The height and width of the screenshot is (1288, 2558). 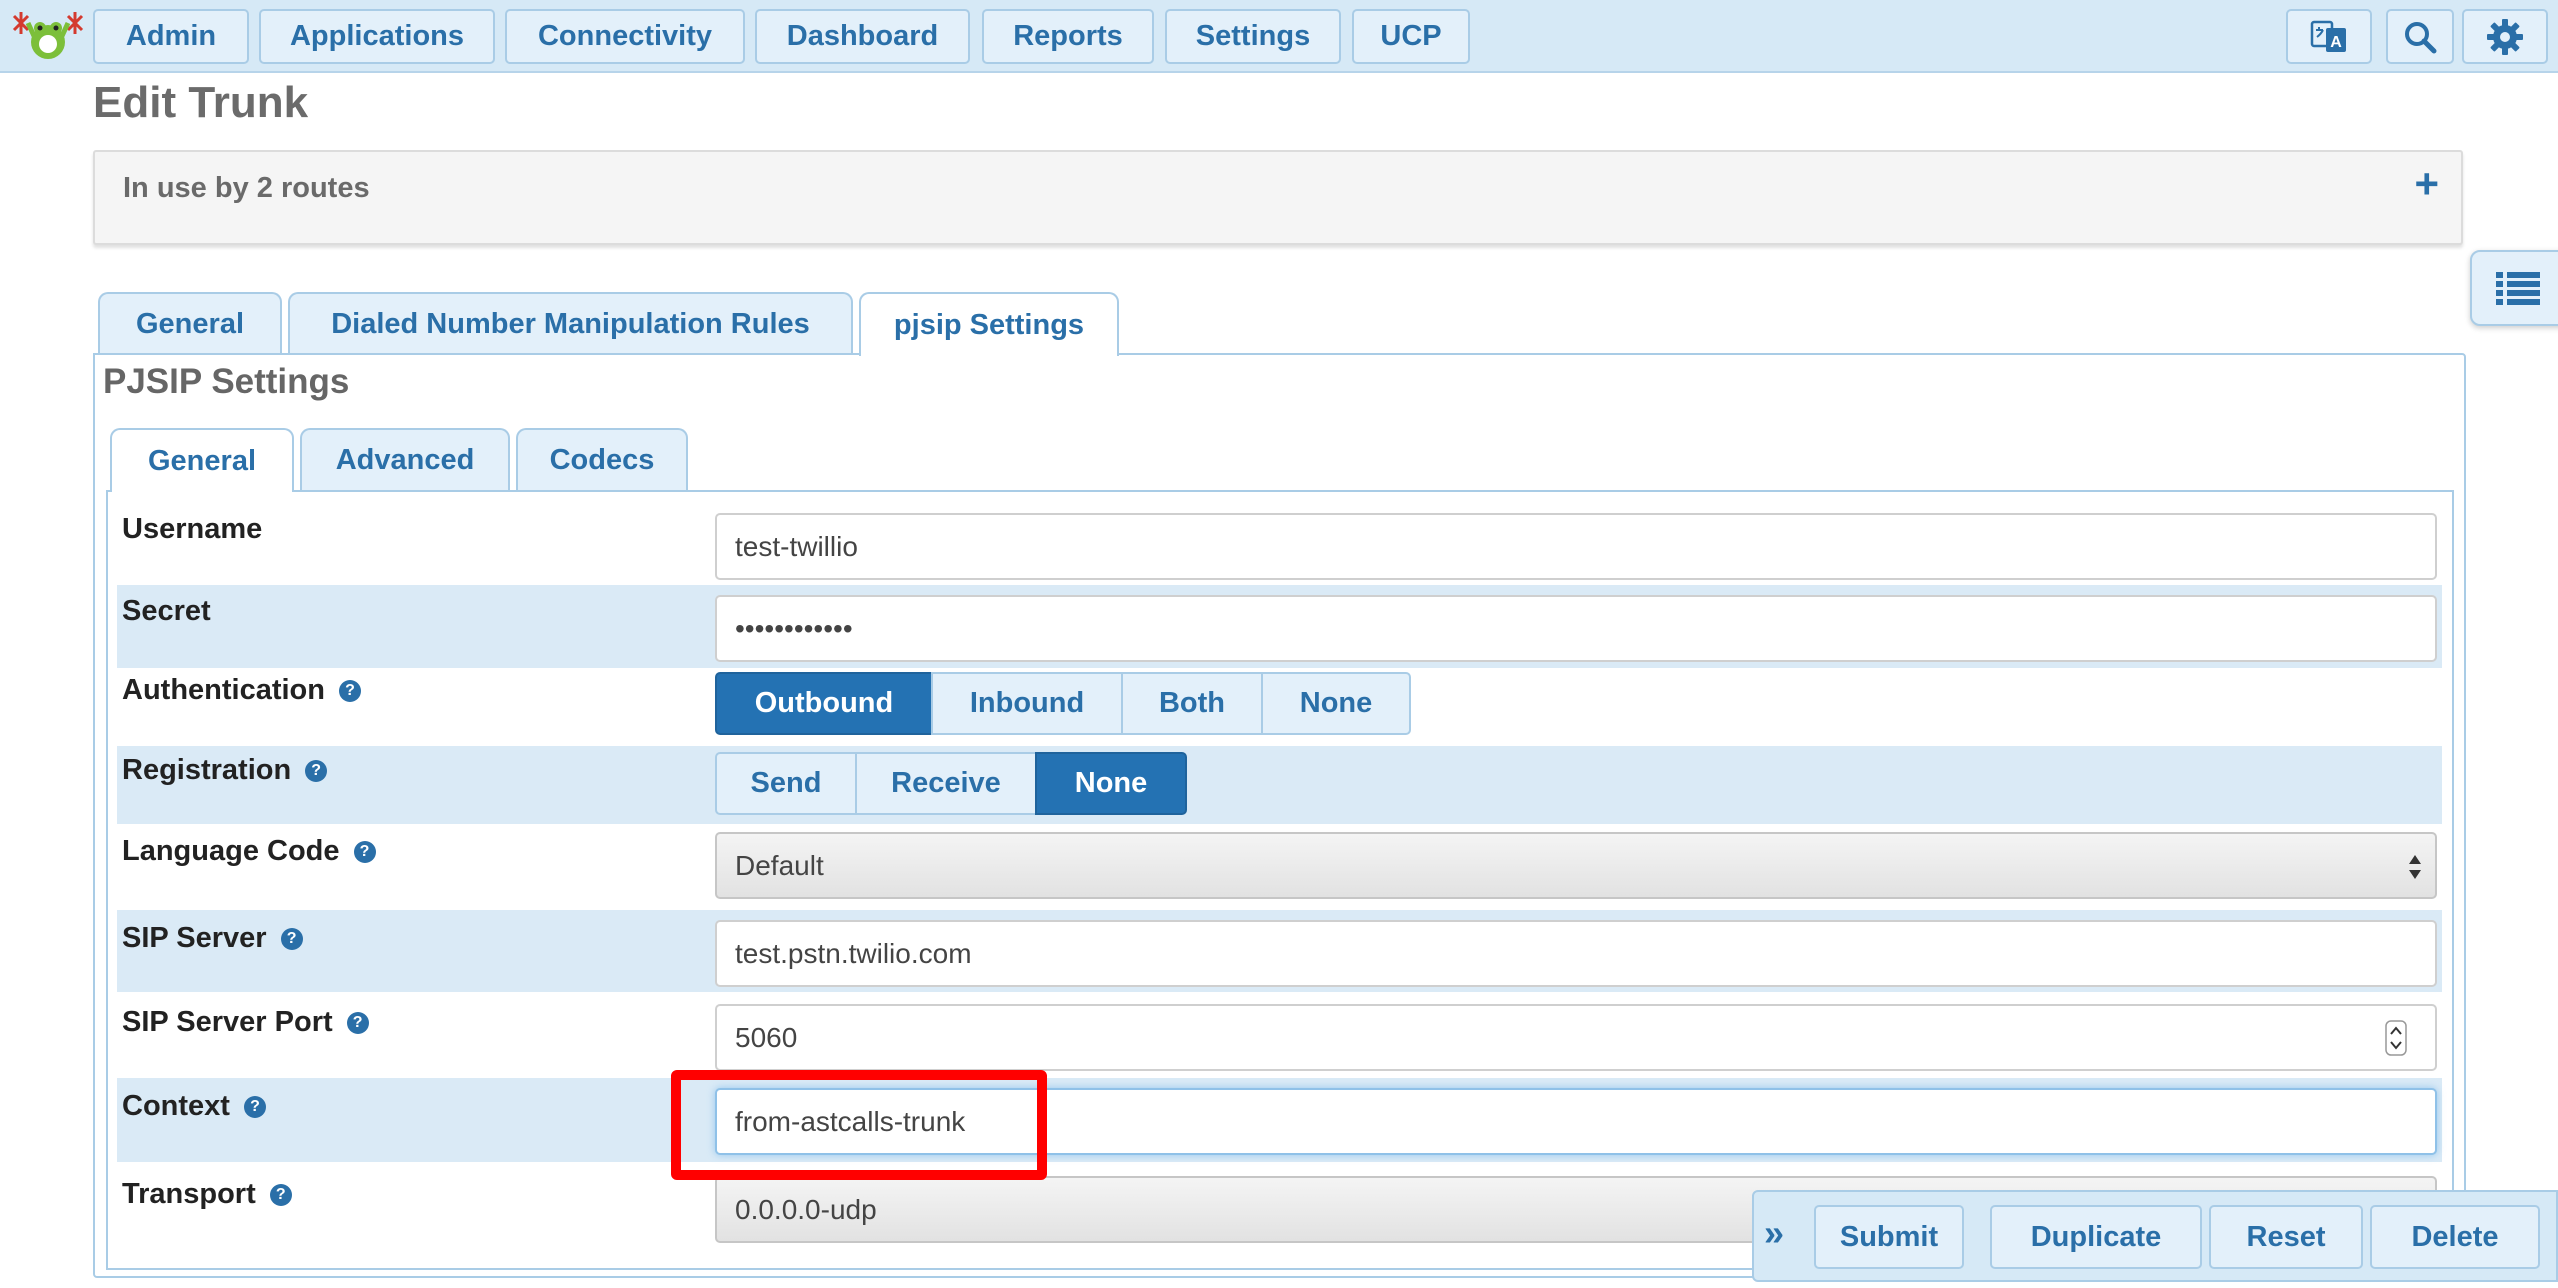 I want to click on context-label-text: Context, so click(x=176, y=1106).